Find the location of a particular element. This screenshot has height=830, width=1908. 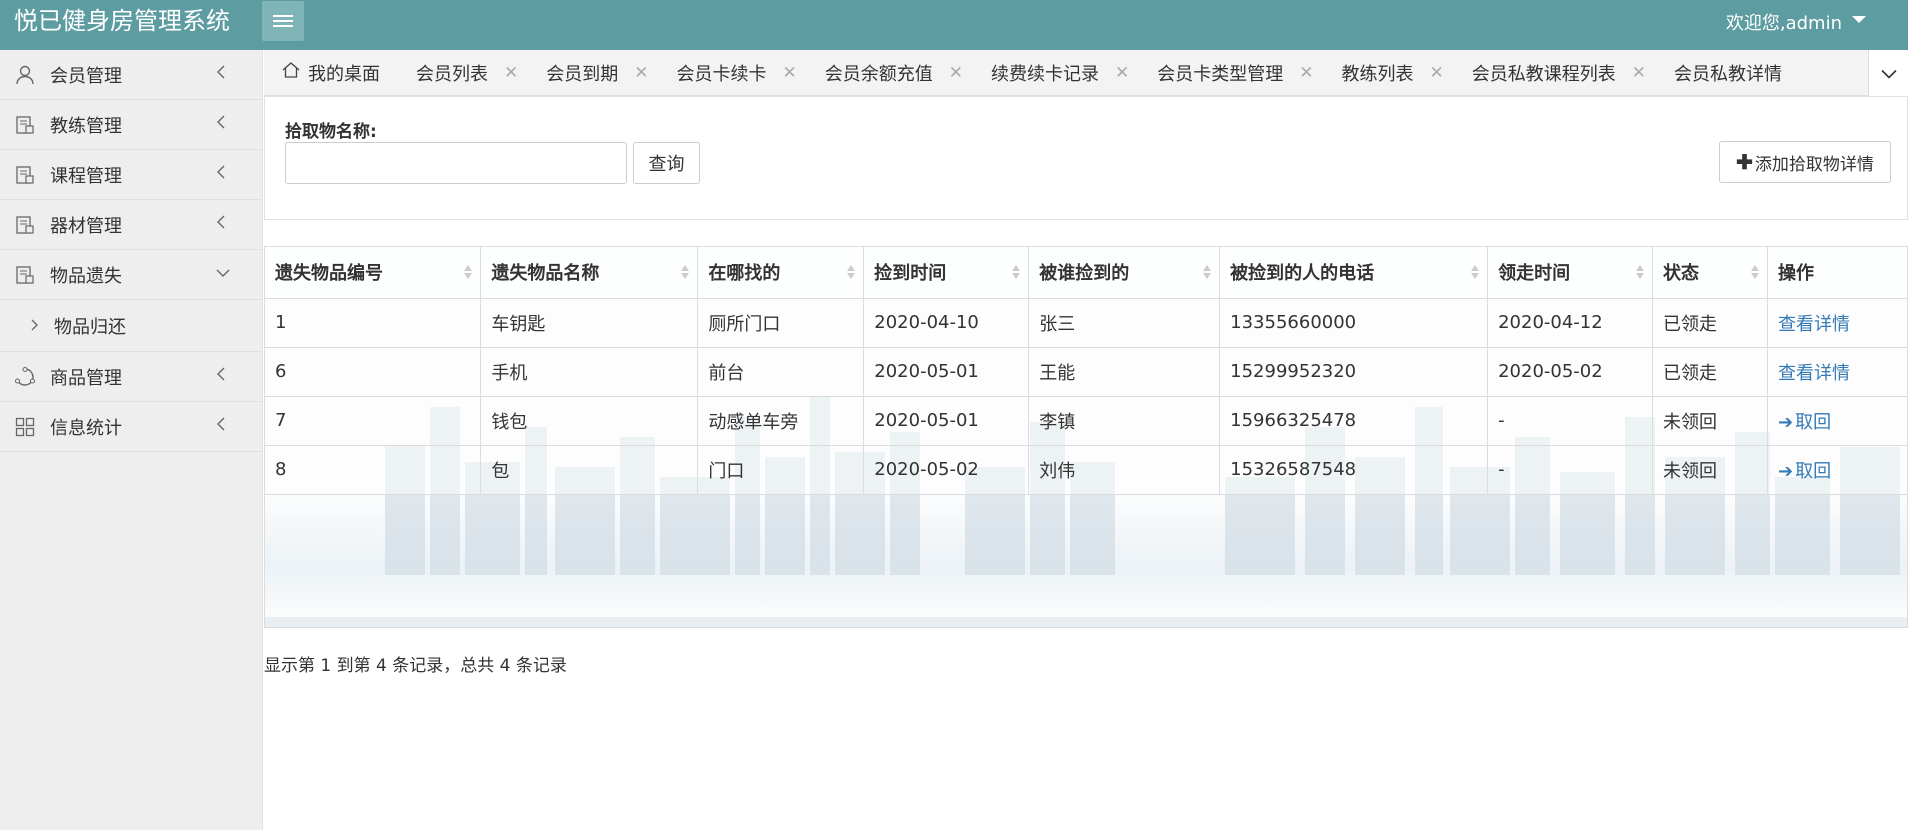

chevron-right-icon is located at coordinates (34, 325).